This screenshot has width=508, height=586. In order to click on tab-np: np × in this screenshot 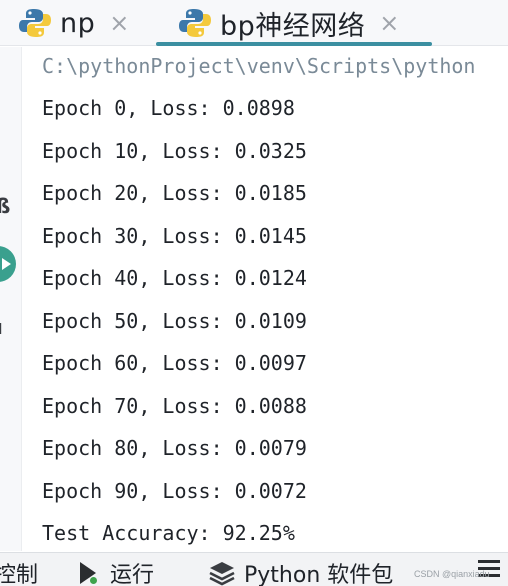, I will do `click(73, 23)`.